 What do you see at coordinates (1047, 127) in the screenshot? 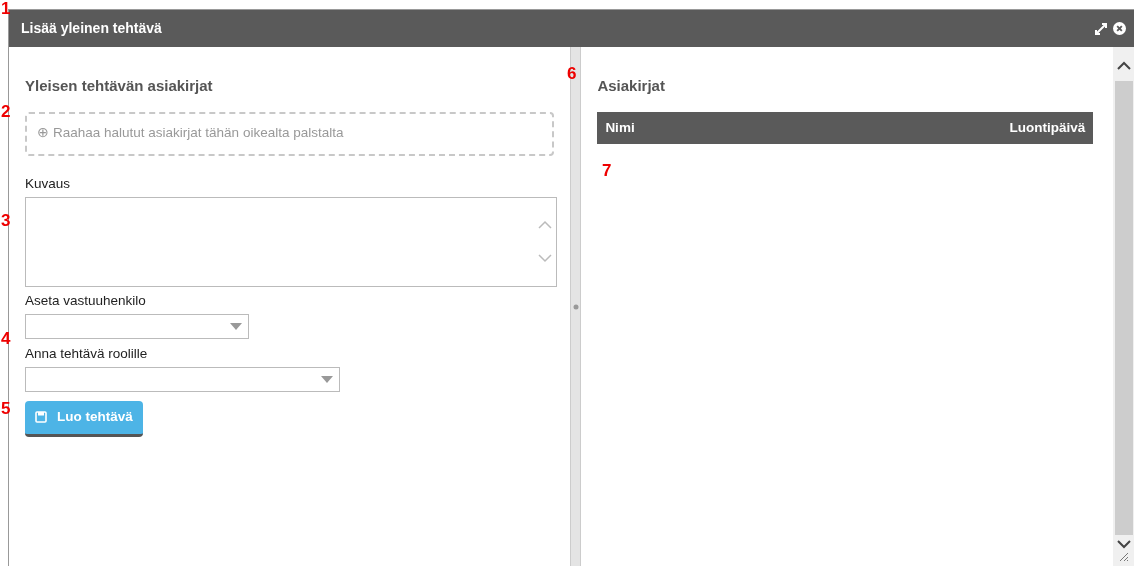
I see `column-header: Luontipäivä` at bounding box center [1047, 127].